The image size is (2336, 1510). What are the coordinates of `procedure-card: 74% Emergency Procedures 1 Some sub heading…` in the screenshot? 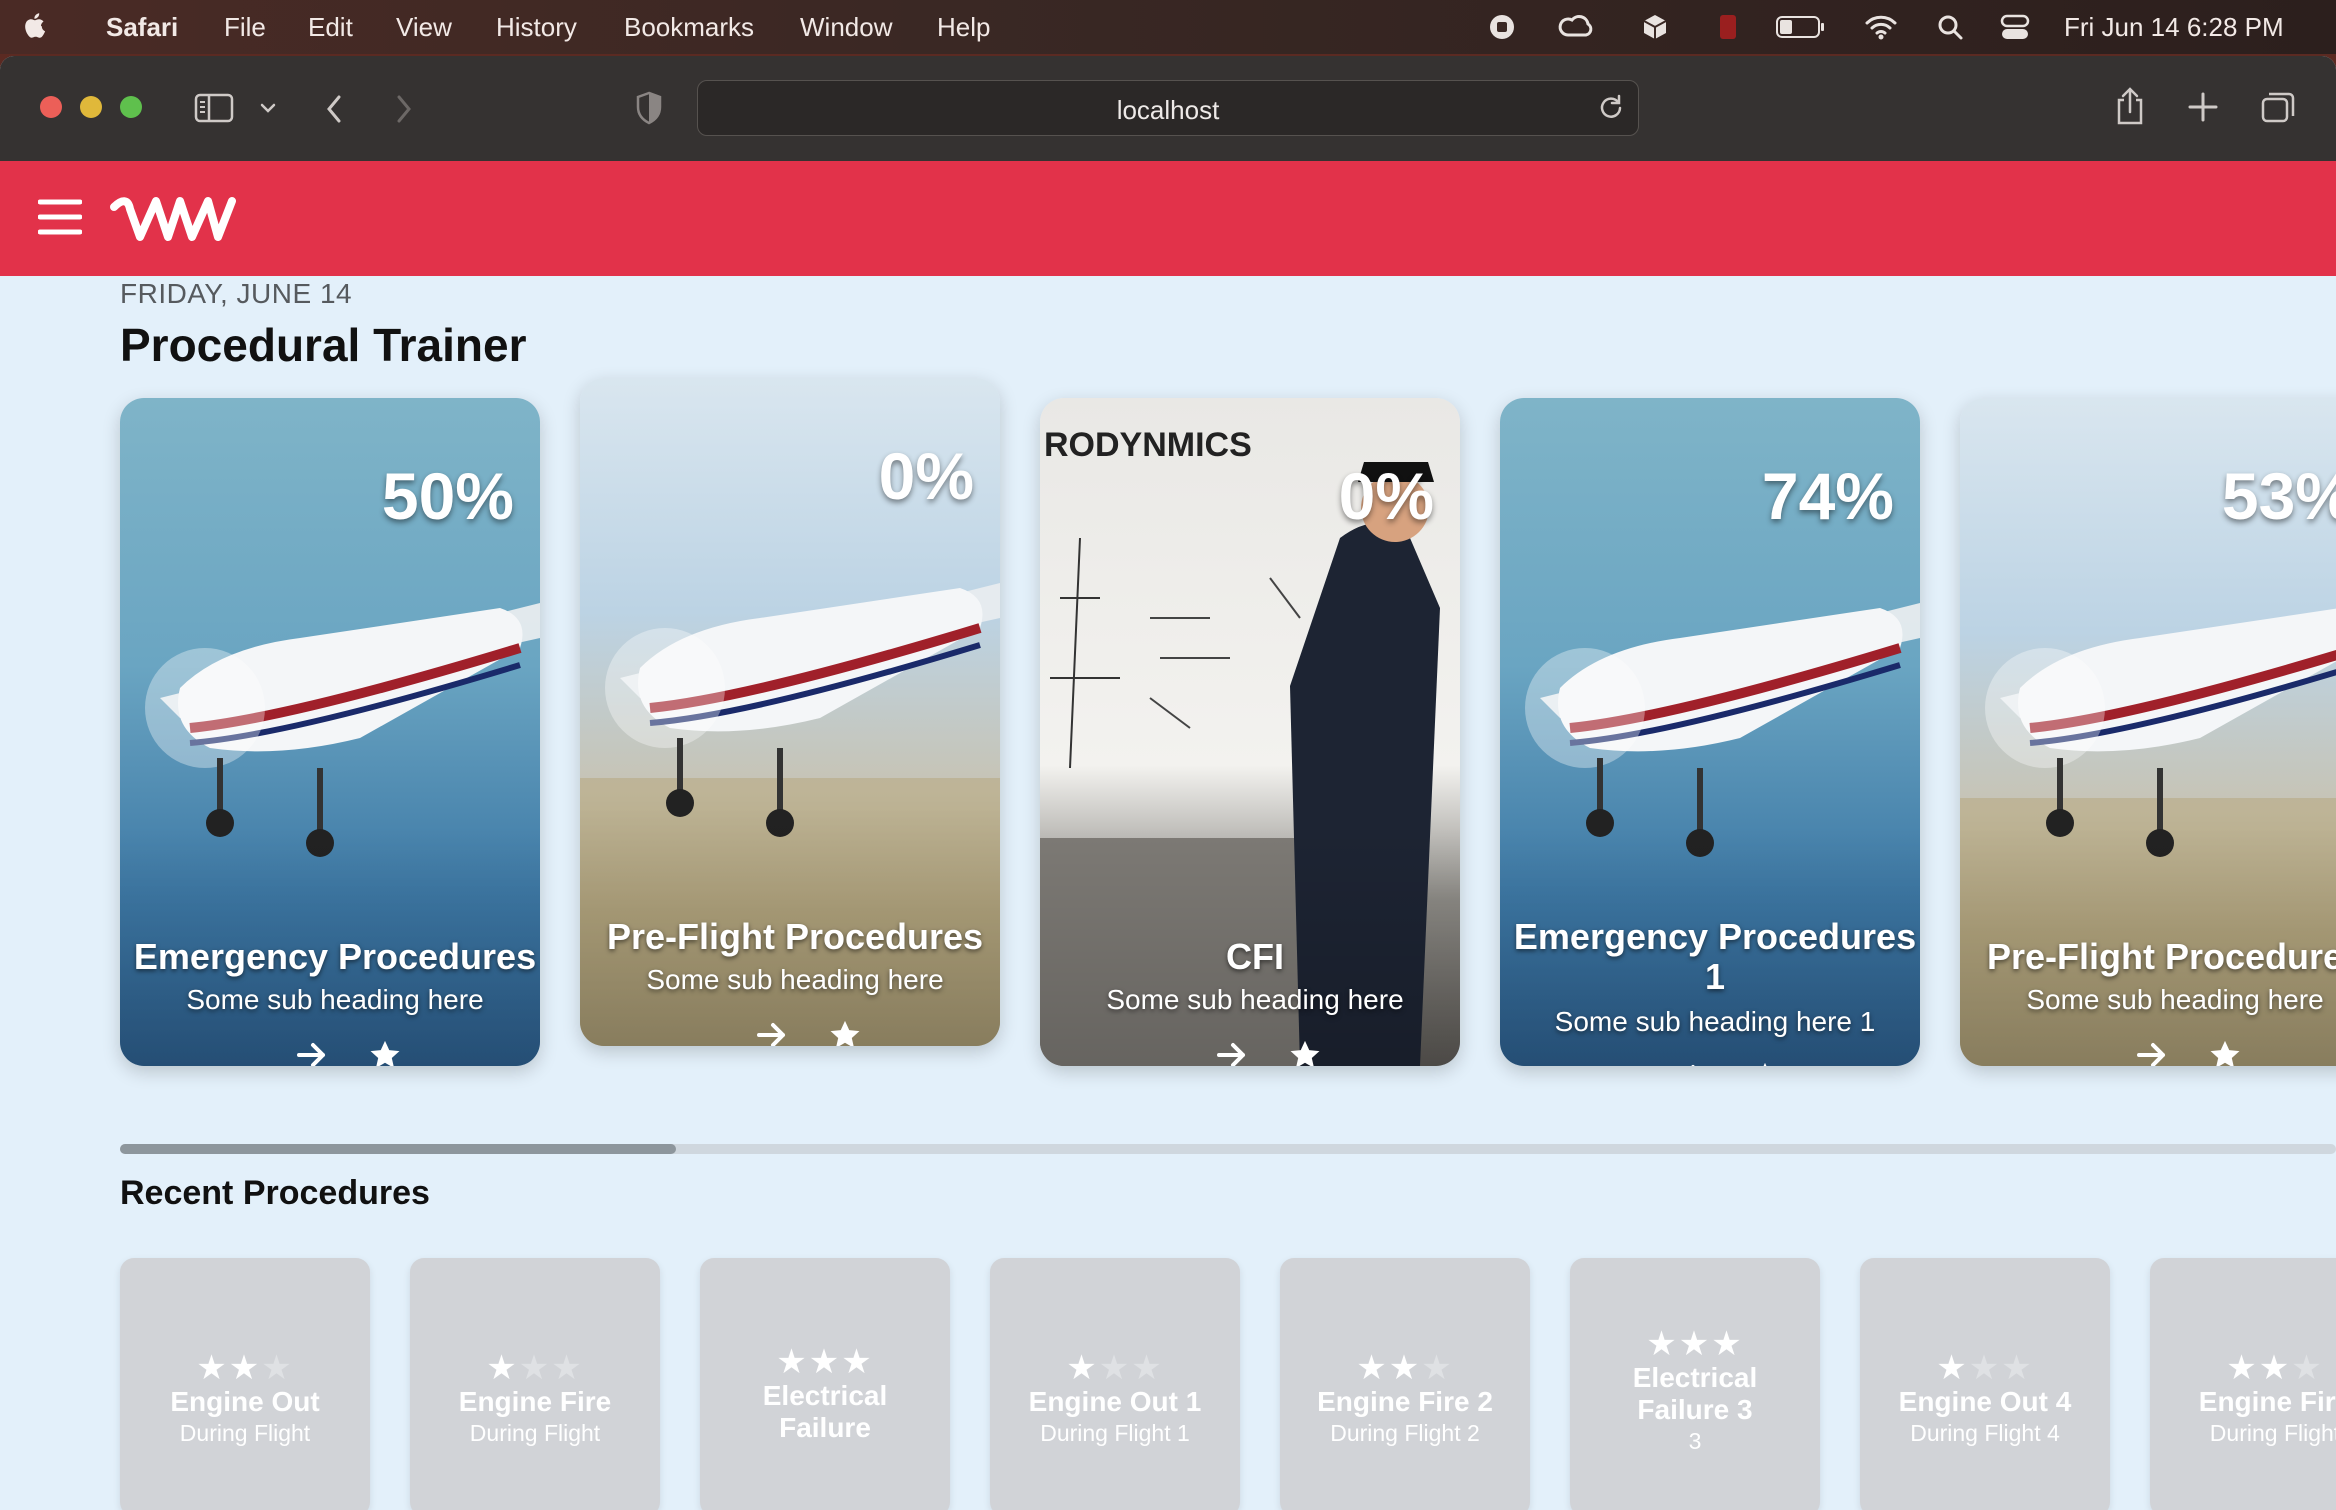 It's located at (1710, 732).